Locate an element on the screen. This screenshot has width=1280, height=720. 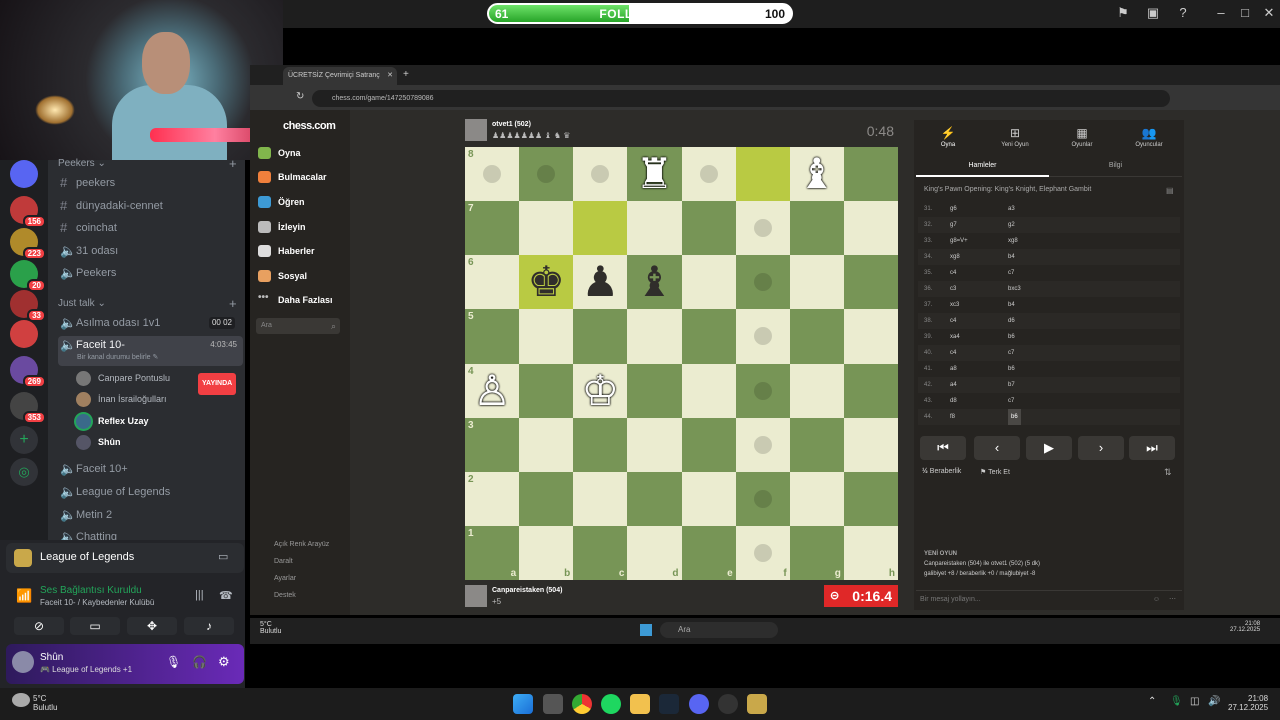
nav-settings: Ayarlar is located at coordinates (277, 579).